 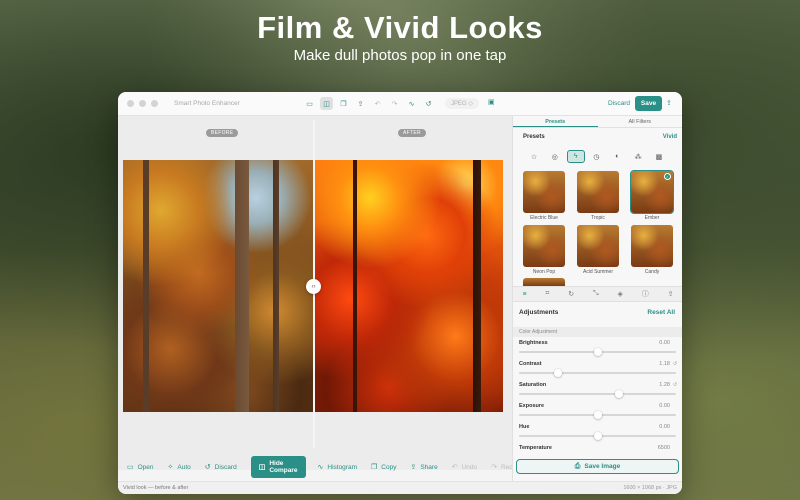 What do you see at coordinates (670, 137) in the screenshot?
I see `presets-category: Vivid` at bounding box center [670, 137].